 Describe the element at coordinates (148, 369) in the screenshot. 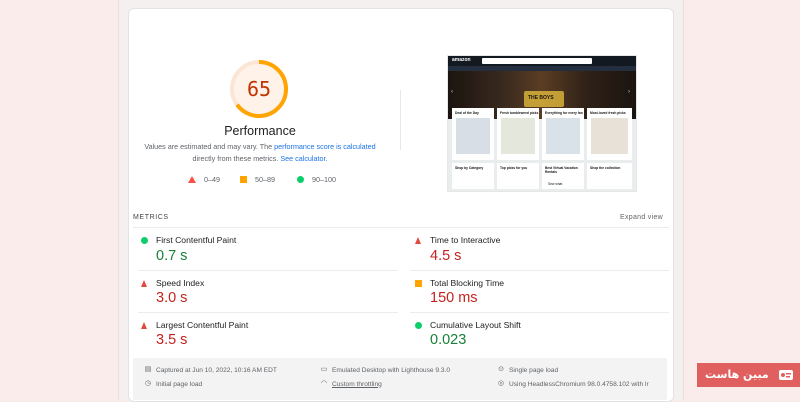

I see `calendar-icon: ▤` at that location.